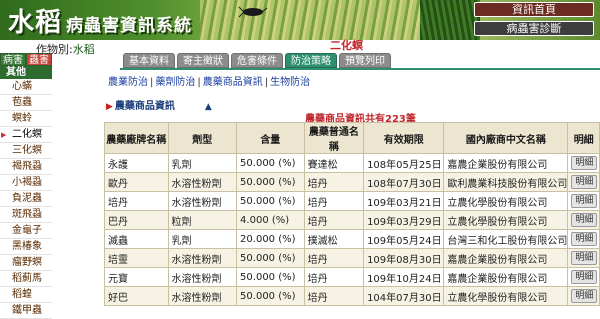 The image size is (600, 319). I want to click on subnav-chemical: 藥劑防治, so click(175, 82).